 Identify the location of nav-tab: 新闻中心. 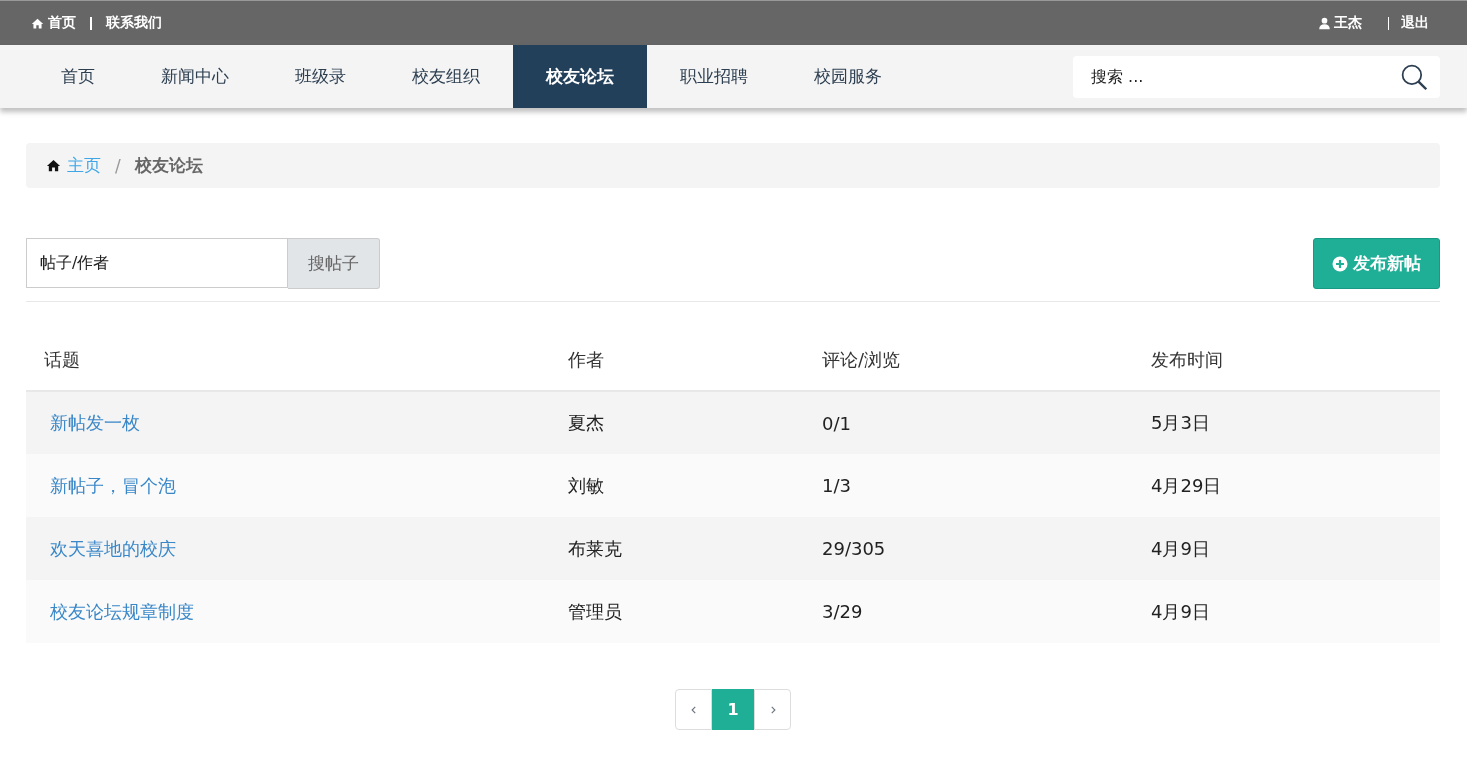
(195, 76).